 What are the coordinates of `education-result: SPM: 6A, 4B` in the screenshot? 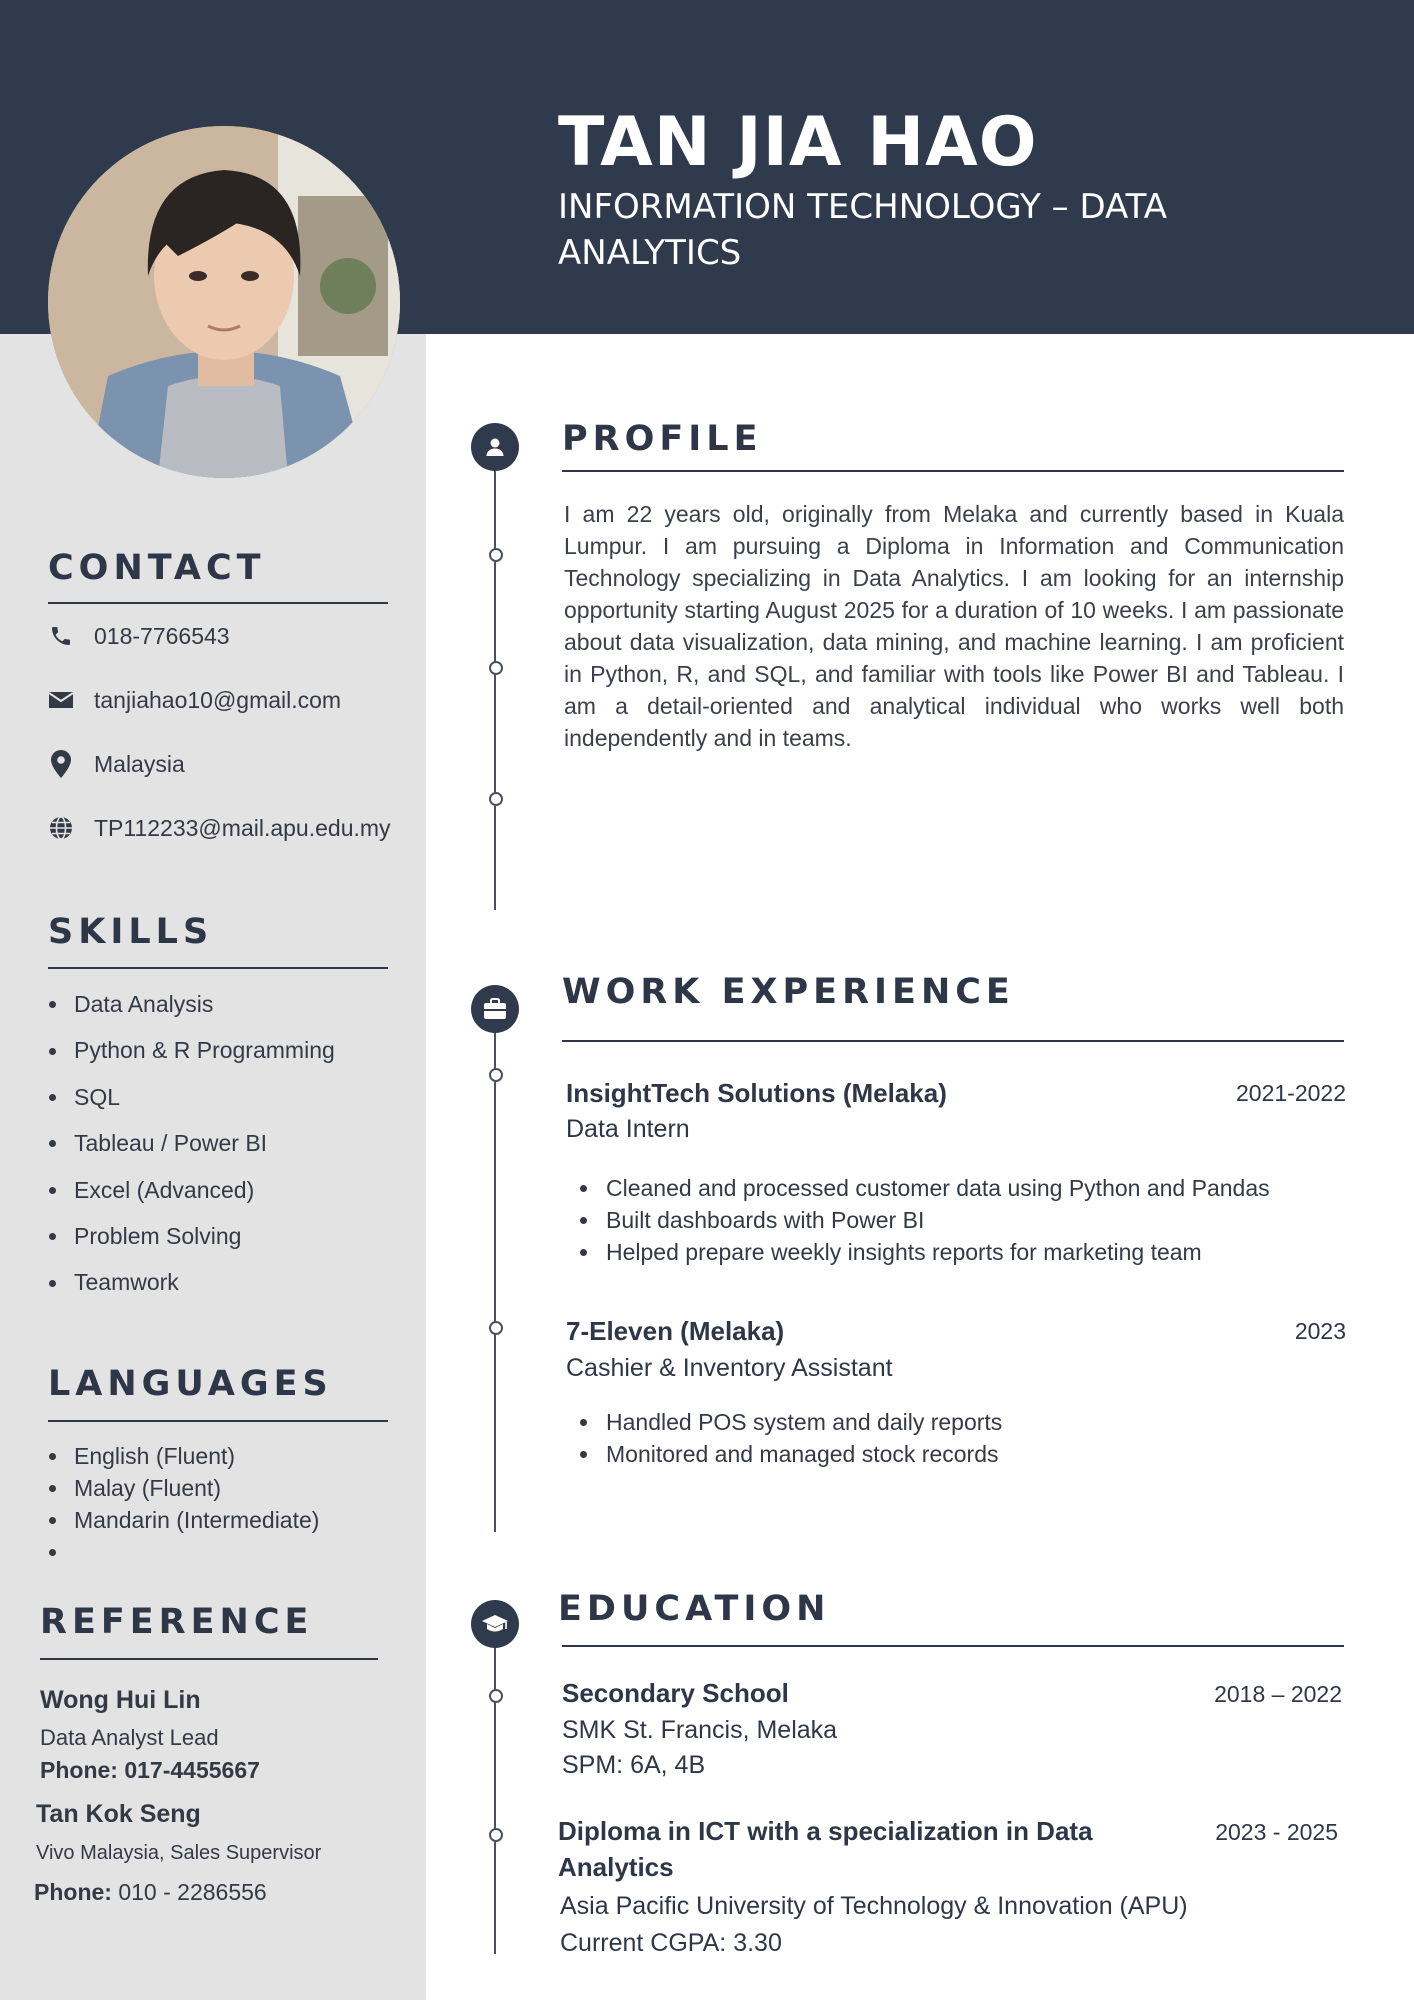 It's located at (634, 1765).